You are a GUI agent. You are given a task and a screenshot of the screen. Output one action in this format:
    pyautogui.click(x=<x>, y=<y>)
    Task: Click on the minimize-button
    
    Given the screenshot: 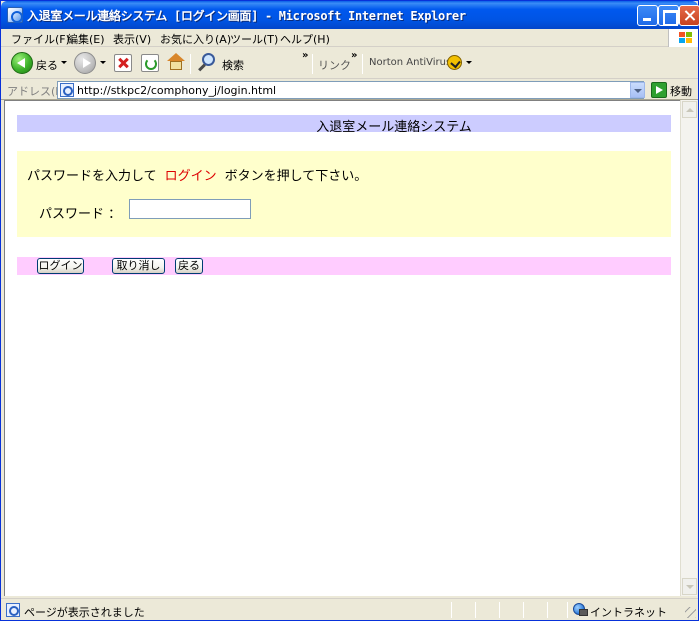 What is the action you would take?
    pyautogui.click(x=647, y=15)
    